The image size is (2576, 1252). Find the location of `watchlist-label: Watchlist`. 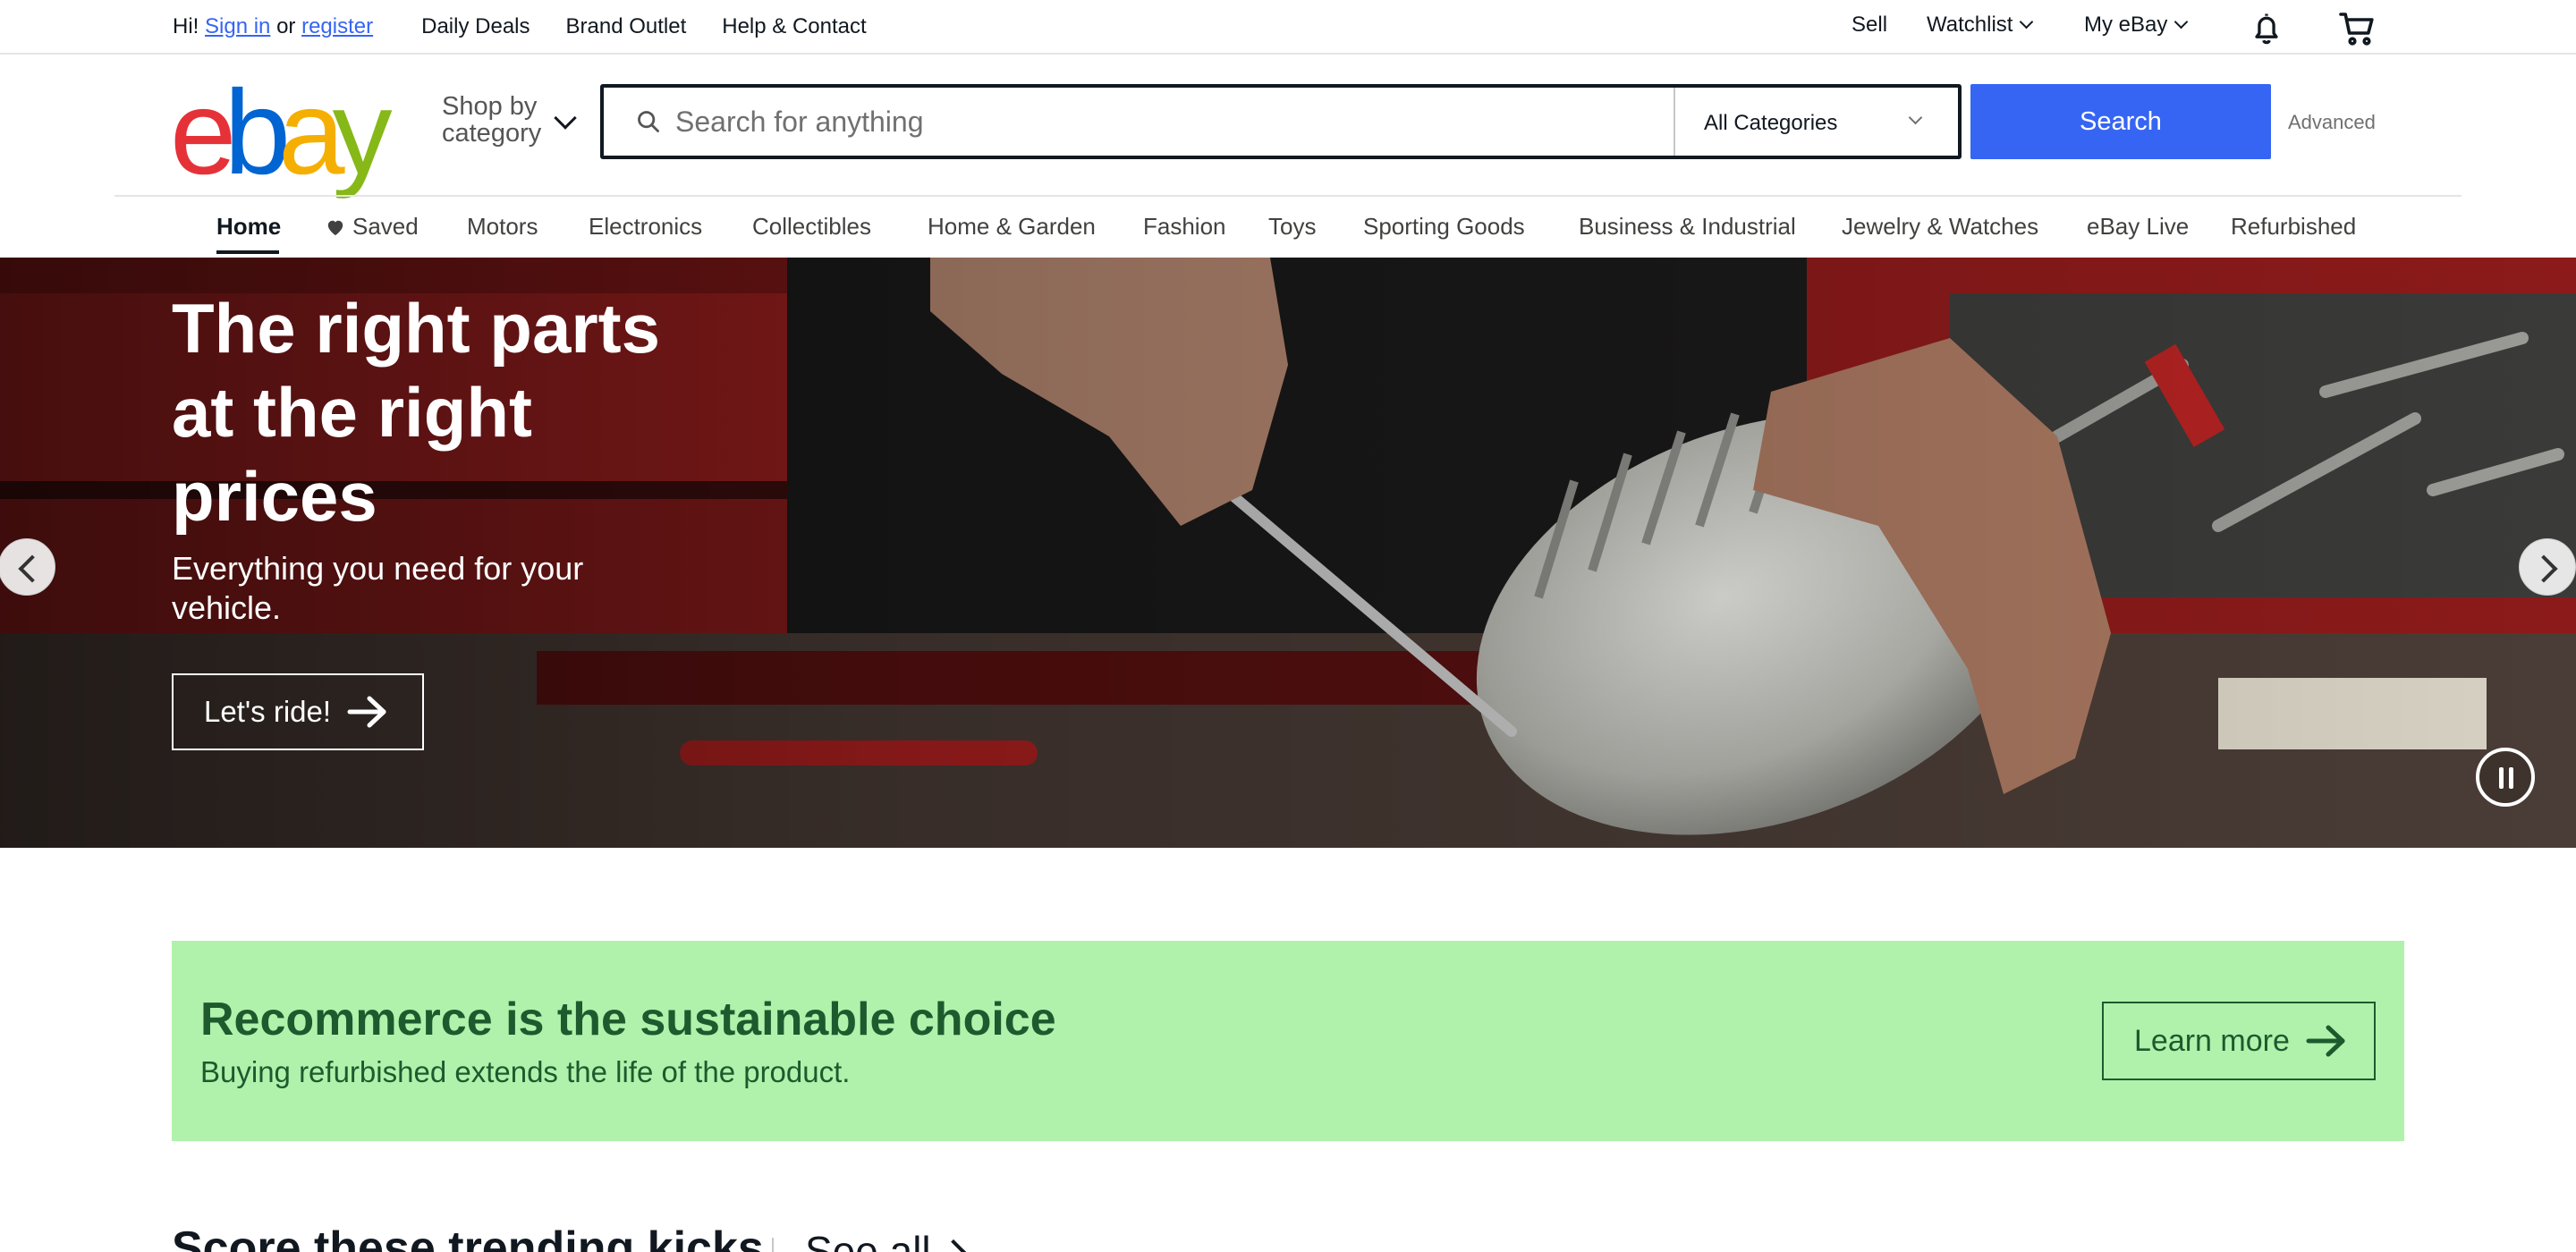

watchlist-label: Watchlist is located at coordinates (1970, 25).